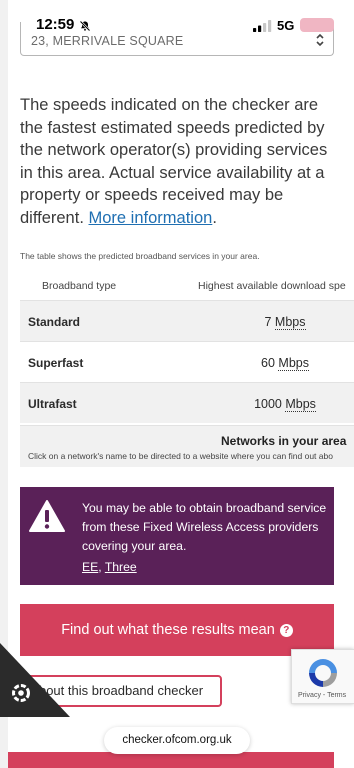  Describe the element at coordinates (322, 695) in the screenshot. I see `recaptcha-links: Privacy - Terms` at that location.